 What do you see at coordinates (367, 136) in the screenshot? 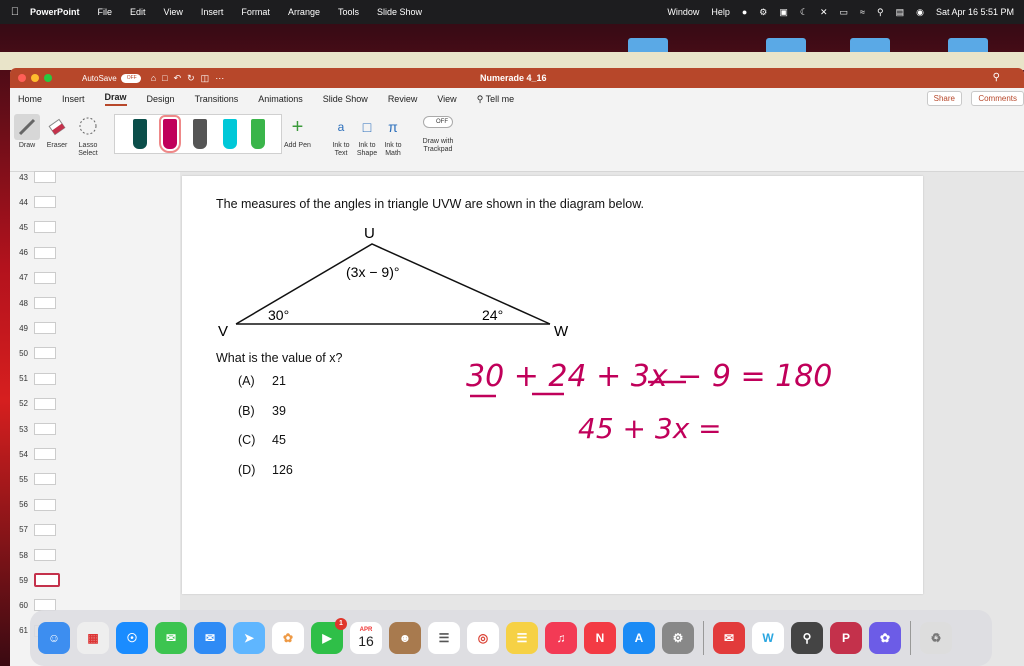
I see `ink-to-shape-button: □ Ink to Shape` at bounding box center [367, 136].